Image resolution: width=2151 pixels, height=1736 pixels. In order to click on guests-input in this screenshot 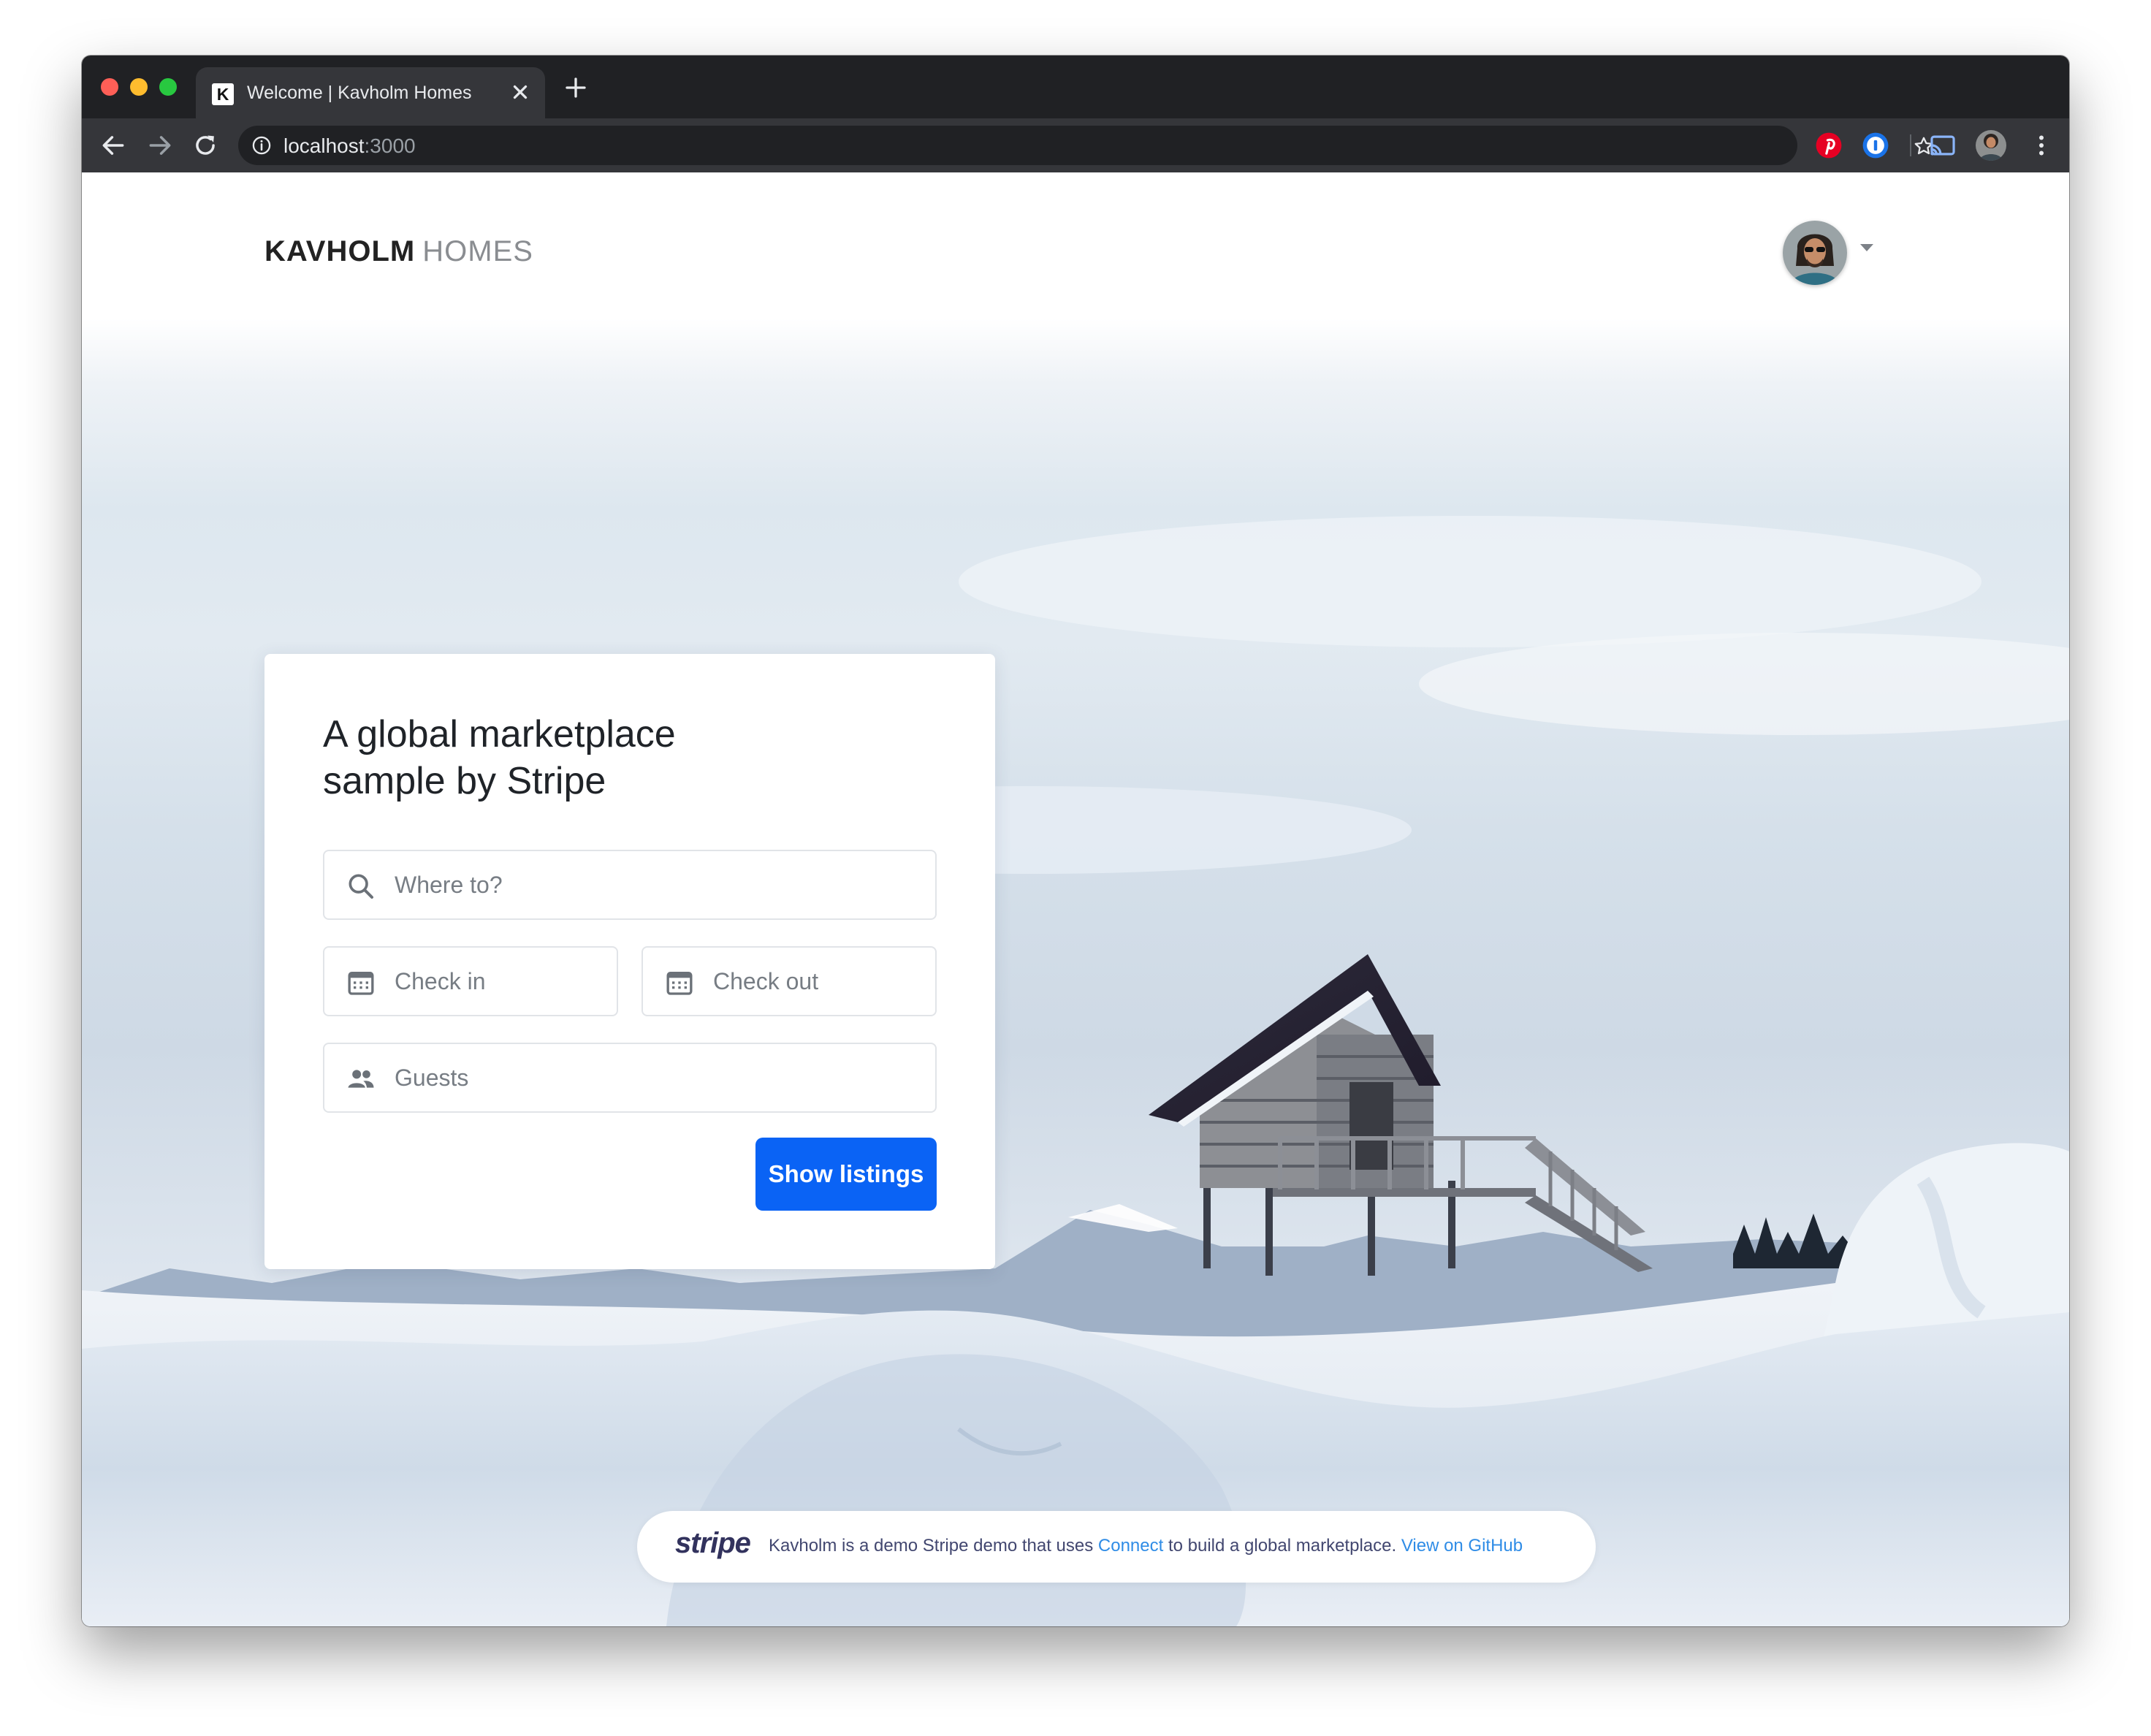, I will do `click(656, 1078)`.